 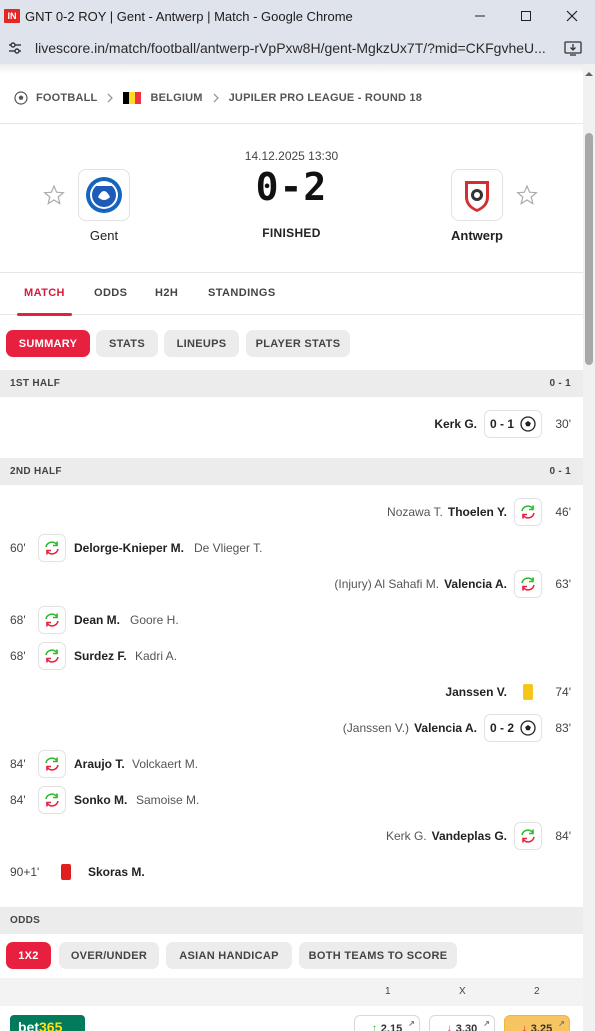 I want to click on odds-button-away: ↓ 3.25 ↗, so click(x=537, y=1023).